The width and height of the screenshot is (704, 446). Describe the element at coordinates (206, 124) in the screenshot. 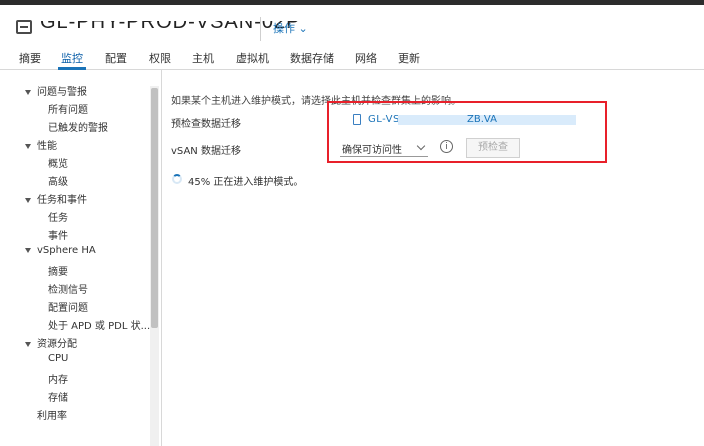

I see `precheck-data-migration-label: 预检查数据迁移` at that location.